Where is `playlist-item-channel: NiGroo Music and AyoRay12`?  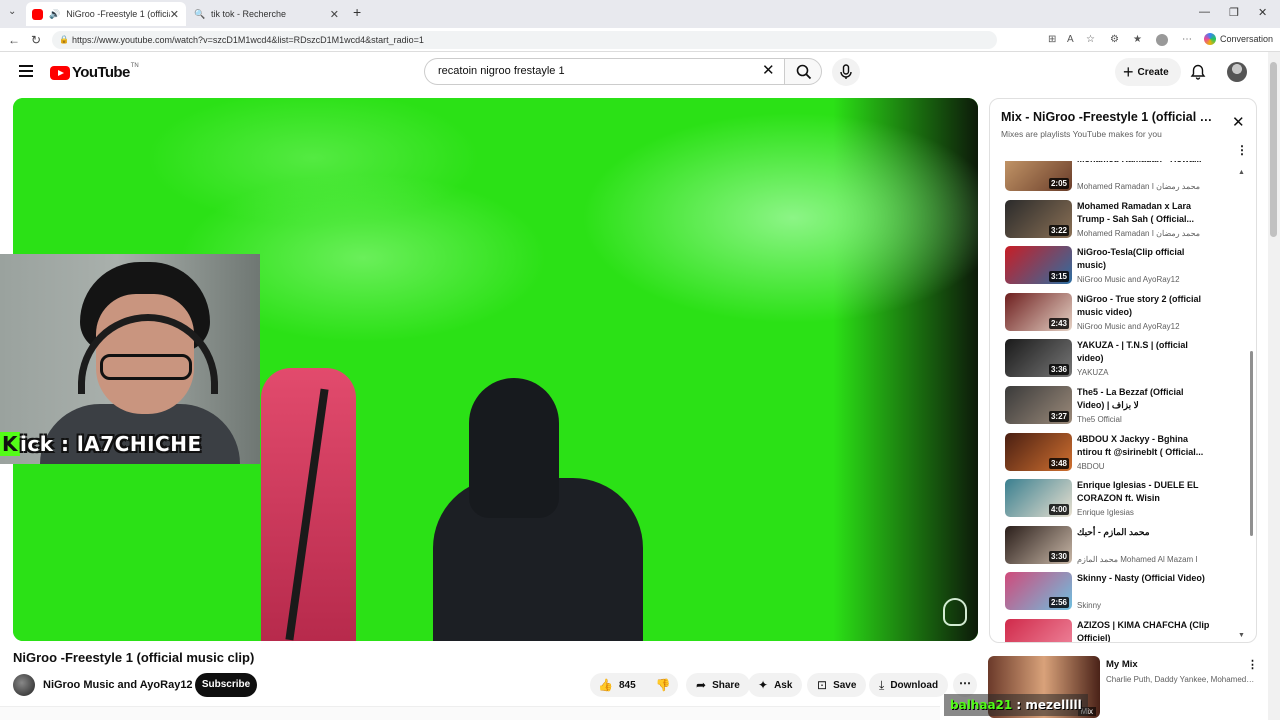 playlist-item-channel: NiGroo Music and AyoRay12 is located at coordinates (1128, 280).